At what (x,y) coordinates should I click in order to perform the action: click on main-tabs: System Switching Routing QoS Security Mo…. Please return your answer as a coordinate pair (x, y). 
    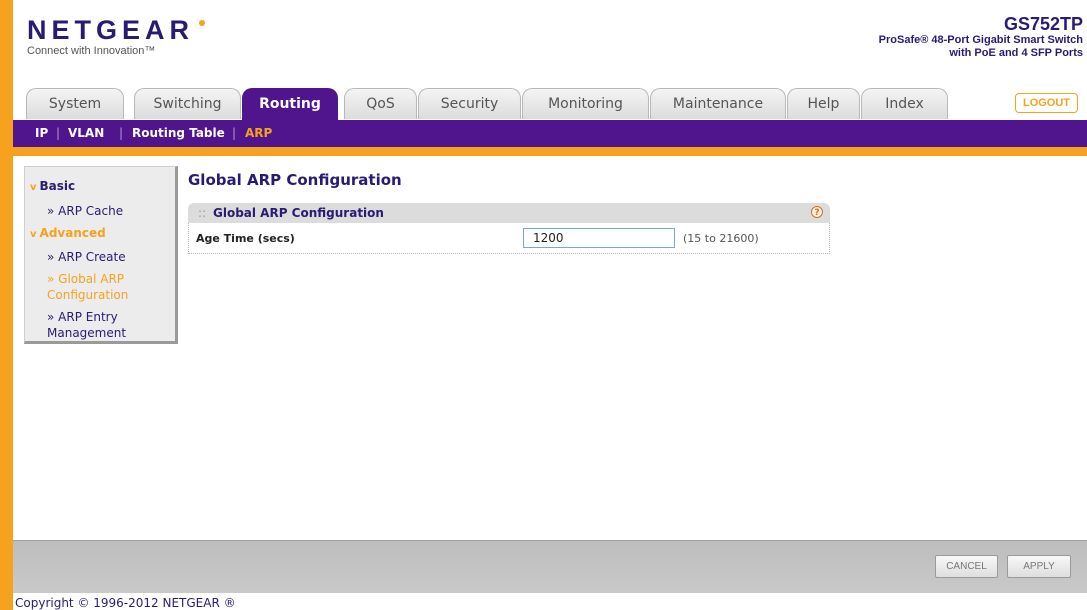
    Looking at the image, I should click on (550, 104).